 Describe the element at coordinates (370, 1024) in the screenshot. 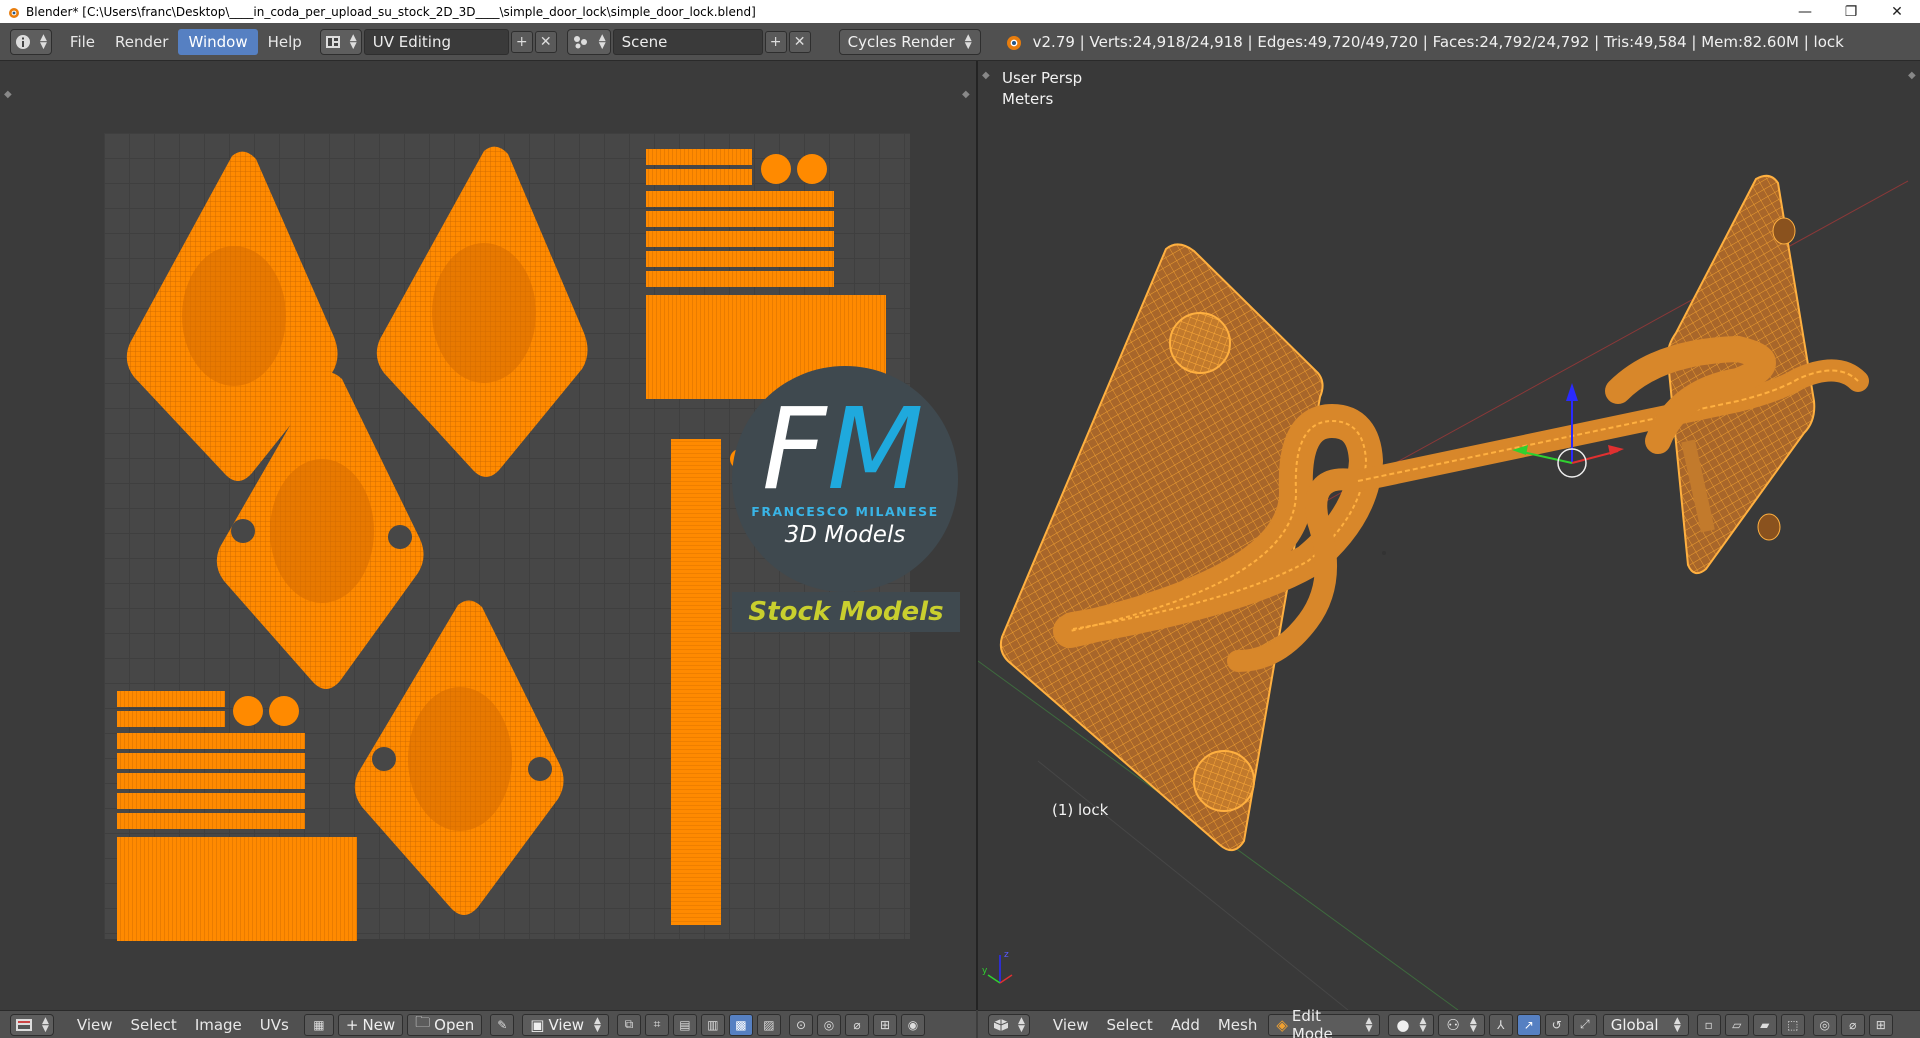

I see `new-image-button: + New` at that location.